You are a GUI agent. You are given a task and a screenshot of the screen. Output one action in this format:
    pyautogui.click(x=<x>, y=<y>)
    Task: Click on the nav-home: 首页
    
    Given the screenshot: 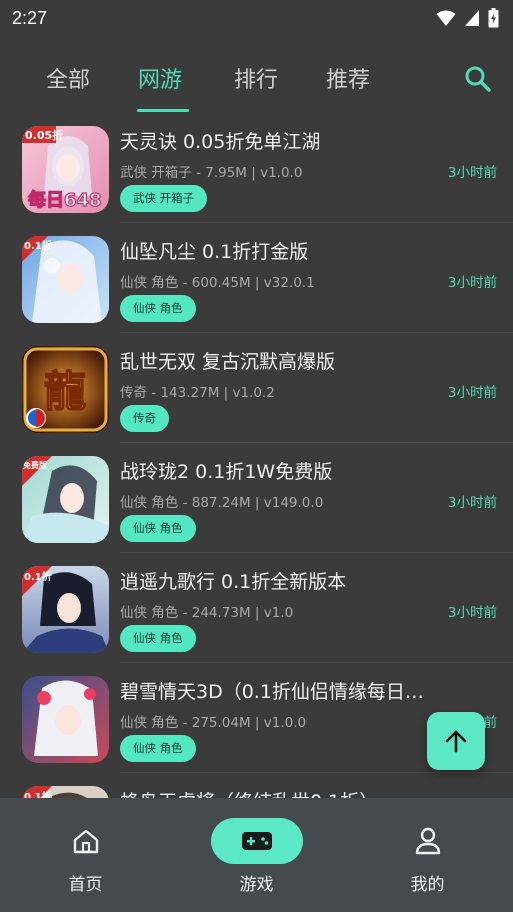 What is the action you would take?
    pyautogui.click(x=85, y=855)
    